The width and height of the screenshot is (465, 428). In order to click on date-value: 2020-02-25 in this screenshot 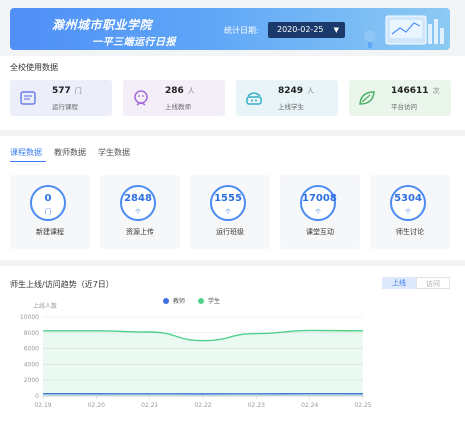, I will do `click(300, 29)`.